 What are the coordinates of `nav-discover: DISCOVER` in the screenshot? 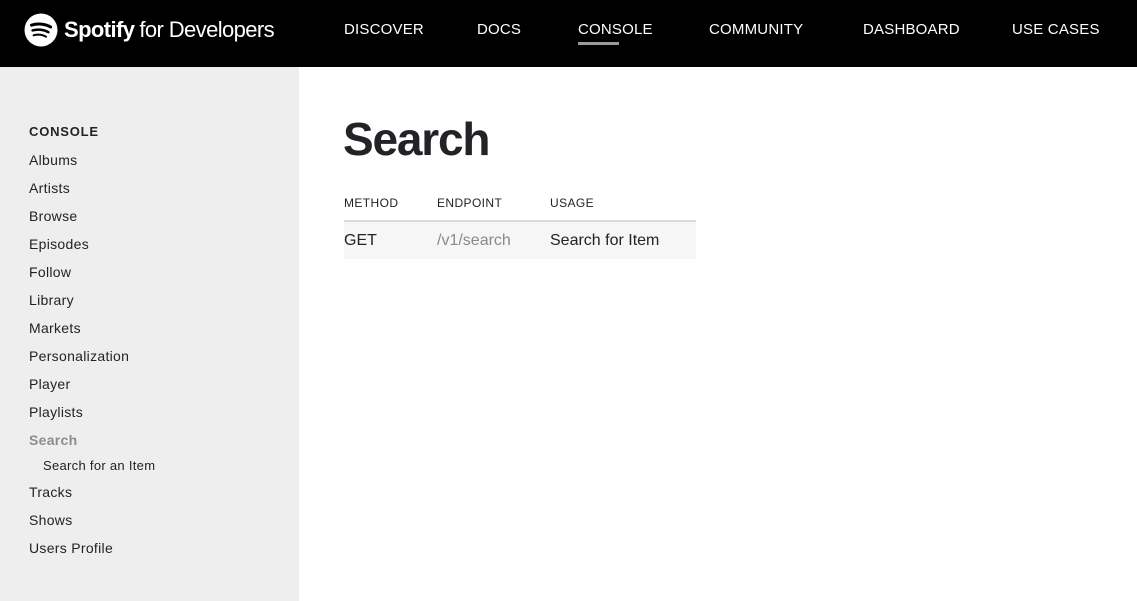 It's located at (384, 29).